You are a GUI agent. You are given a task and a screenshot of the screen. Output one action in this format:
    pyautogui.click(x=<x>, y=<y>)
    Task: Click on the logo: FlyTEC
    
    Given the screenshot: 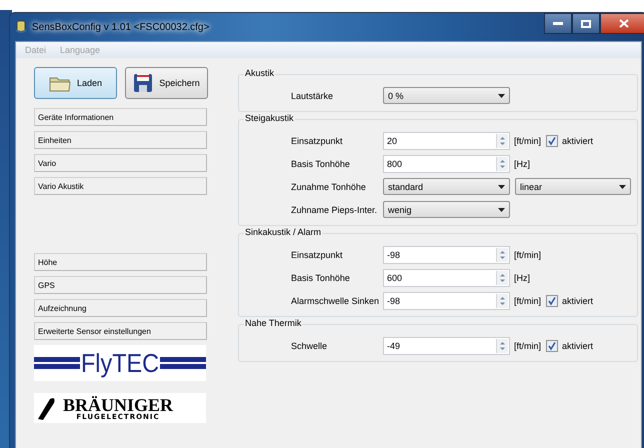 What is the action you would take?
    pyautogui.click(x=120, y=363)
    